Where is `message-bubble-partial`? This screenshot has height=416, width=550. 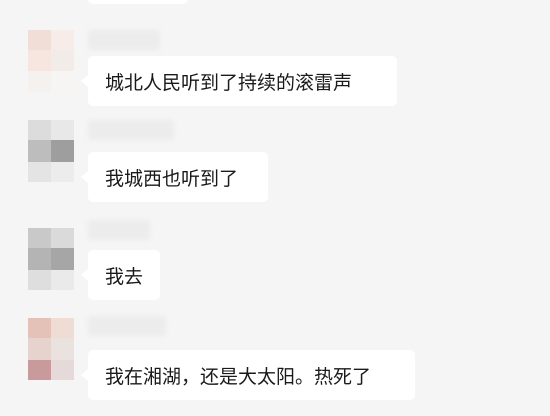 message-bubble-partial is located at coordinates (138, 2).